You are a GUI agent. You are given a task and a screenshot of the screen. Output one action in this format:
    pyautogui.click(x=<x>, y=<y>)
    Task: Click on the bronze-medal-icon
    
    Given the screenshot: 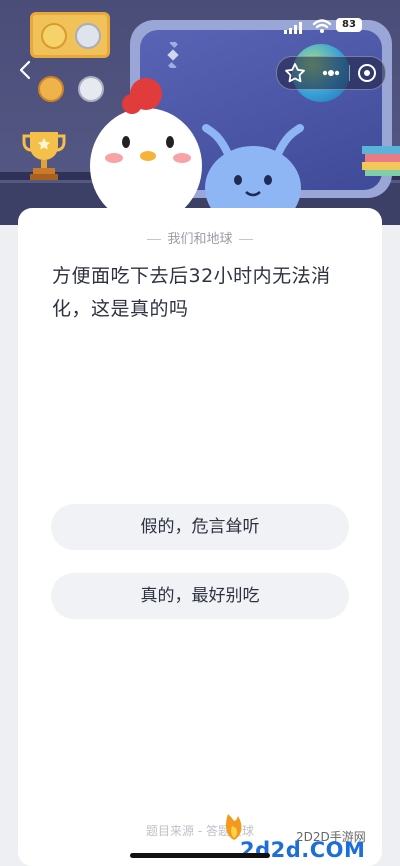 What is the action you would take?
    pyautogui.click(x=51, y=89)
    